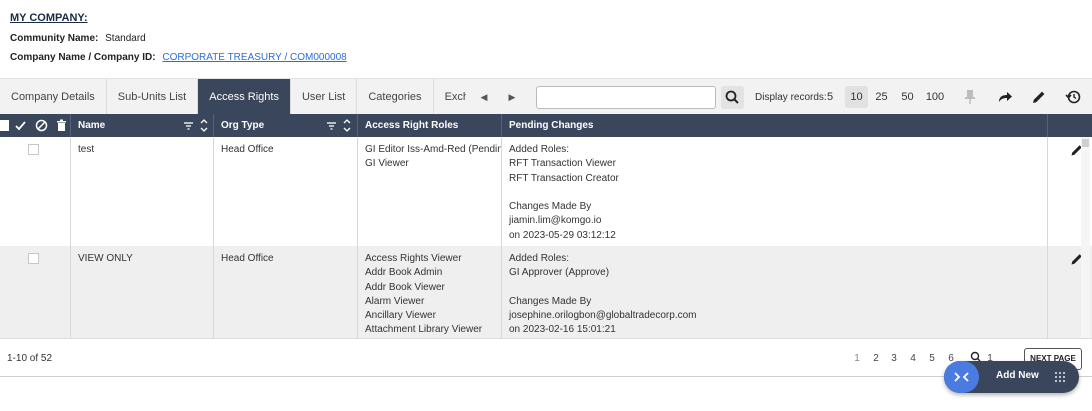 The height and width of the screenshot is (411, 1092). Describe the element at coordinates (395, 301) in the screenshot. I see `role-item: Alarm Viewer` at that location.